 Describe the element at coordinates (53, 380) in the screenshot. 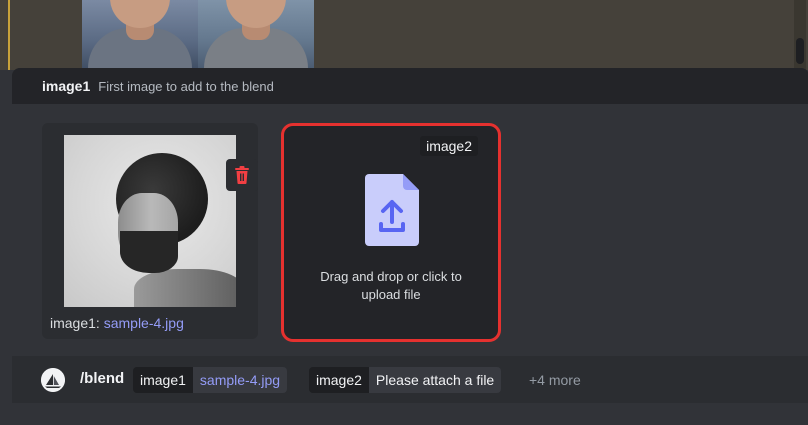

I see `bot-avatar-icon` at that location.